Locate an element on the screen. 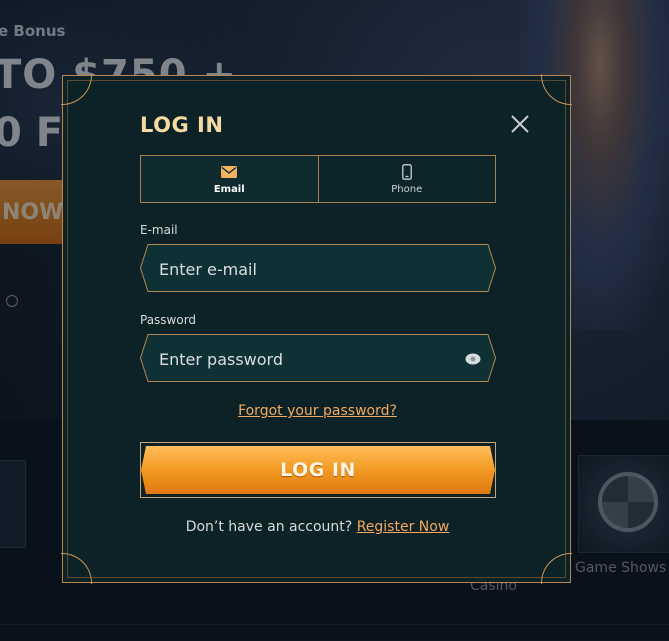  eye-icon is located at coordinates (473, 358).